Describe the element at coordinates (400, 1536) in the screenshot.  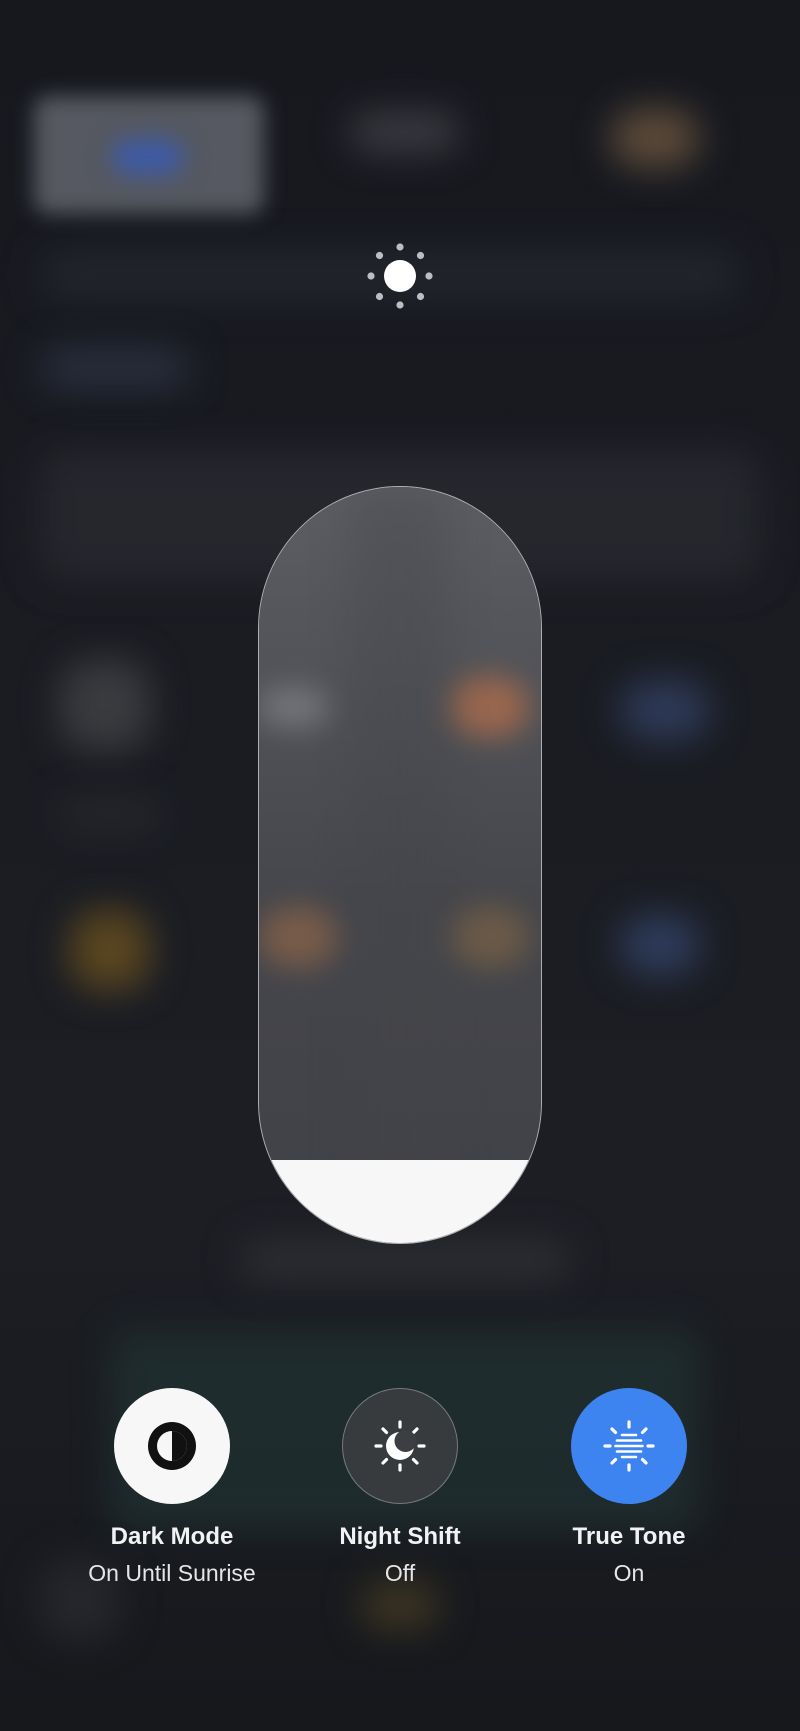
I see `night-shift-label: Night Shift` at that location.